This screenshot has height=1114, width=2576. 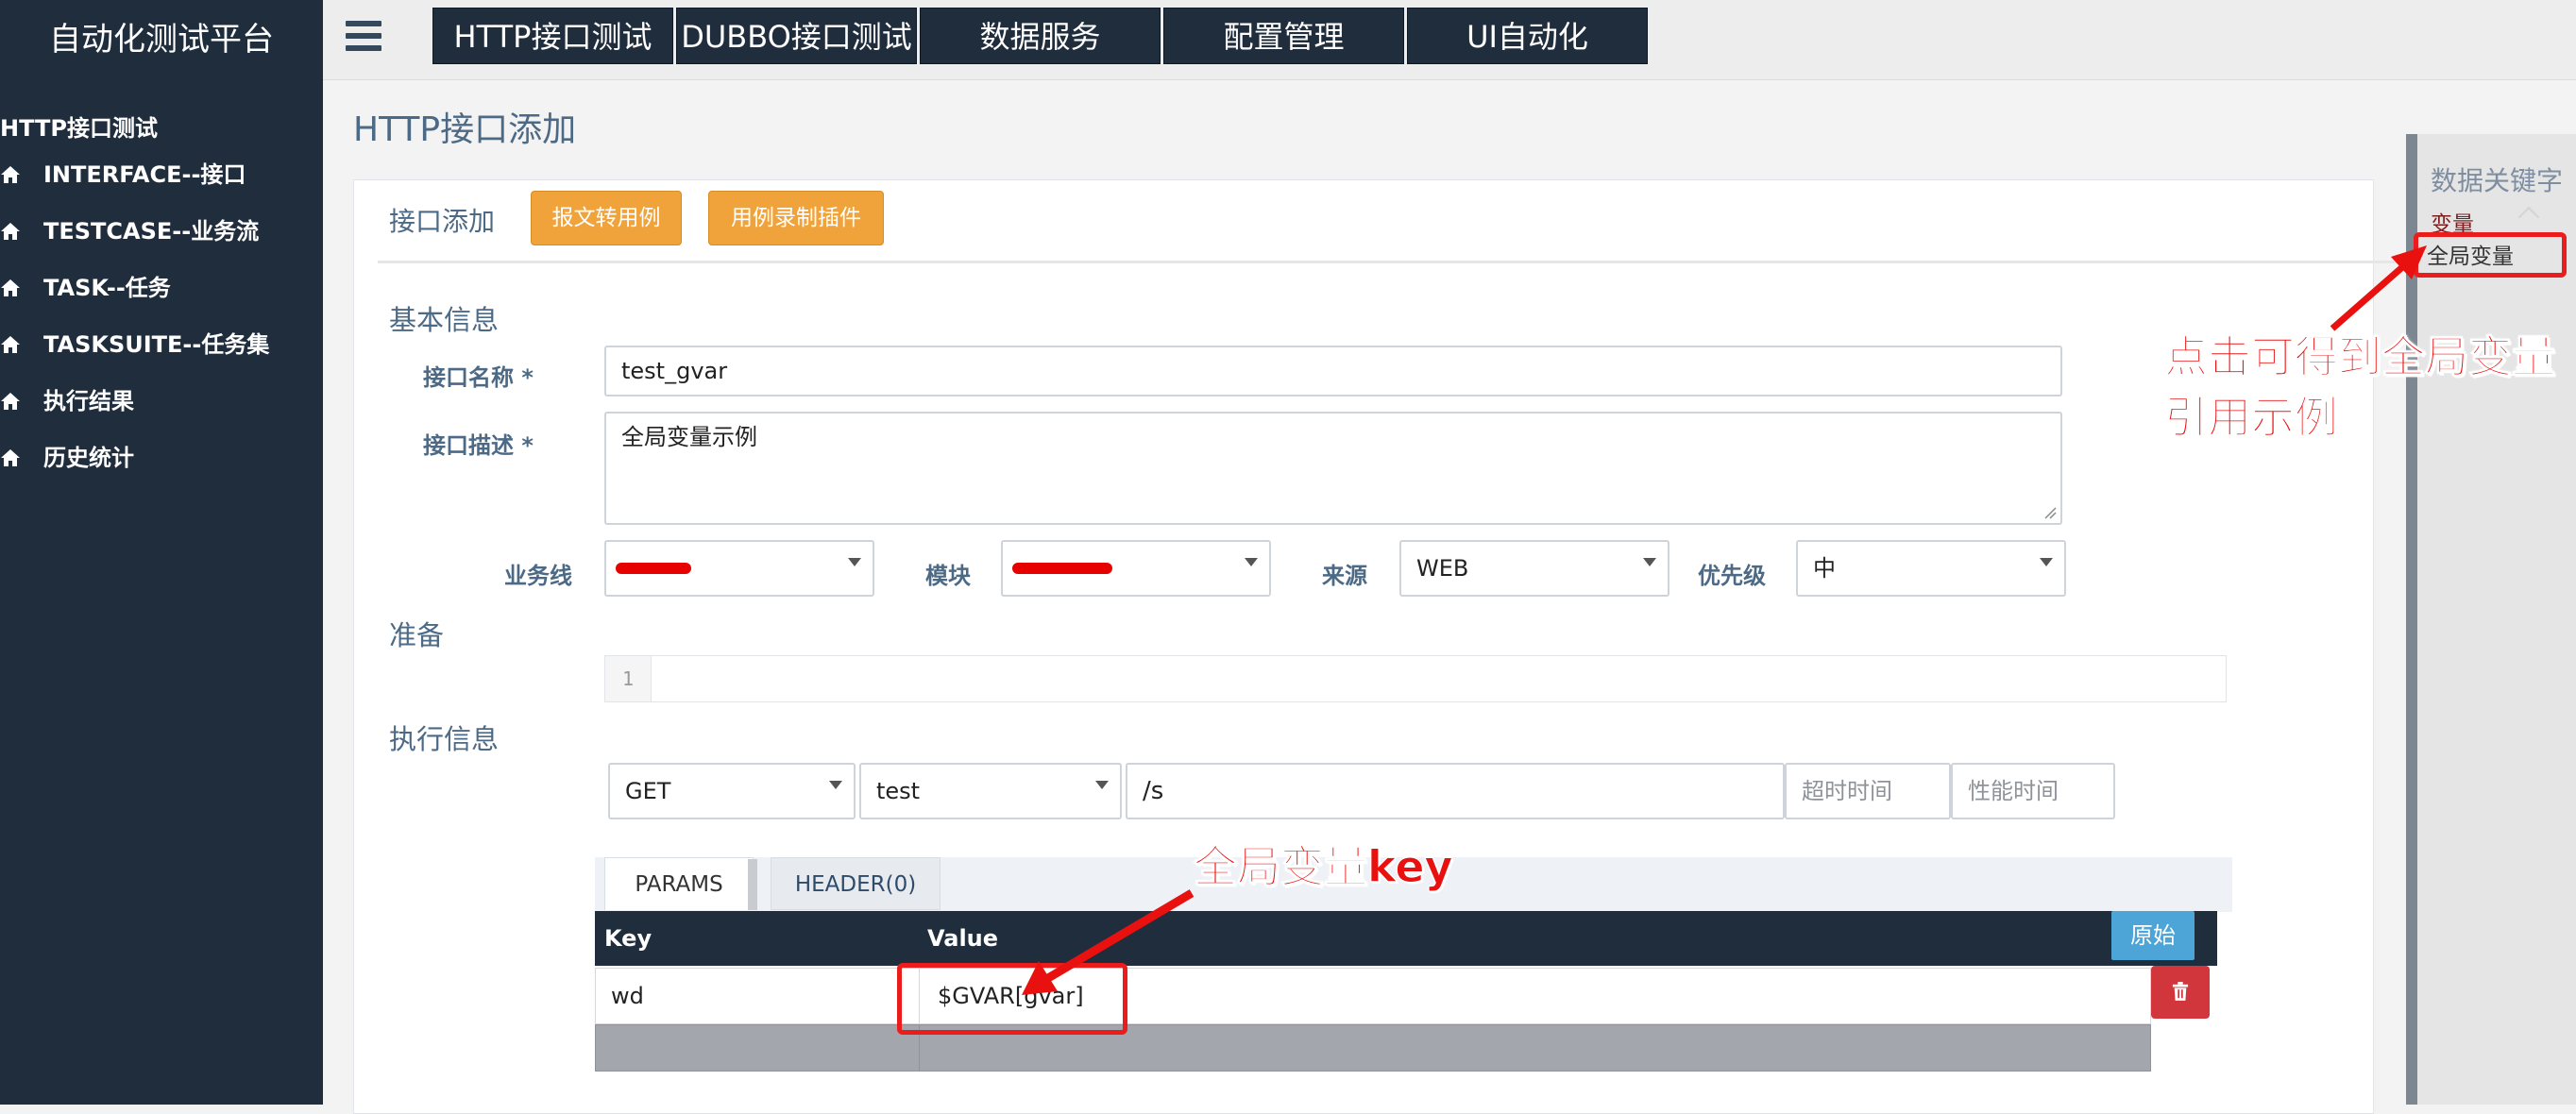 I want to click on module-label: 模块, so click(x=948, y=576).